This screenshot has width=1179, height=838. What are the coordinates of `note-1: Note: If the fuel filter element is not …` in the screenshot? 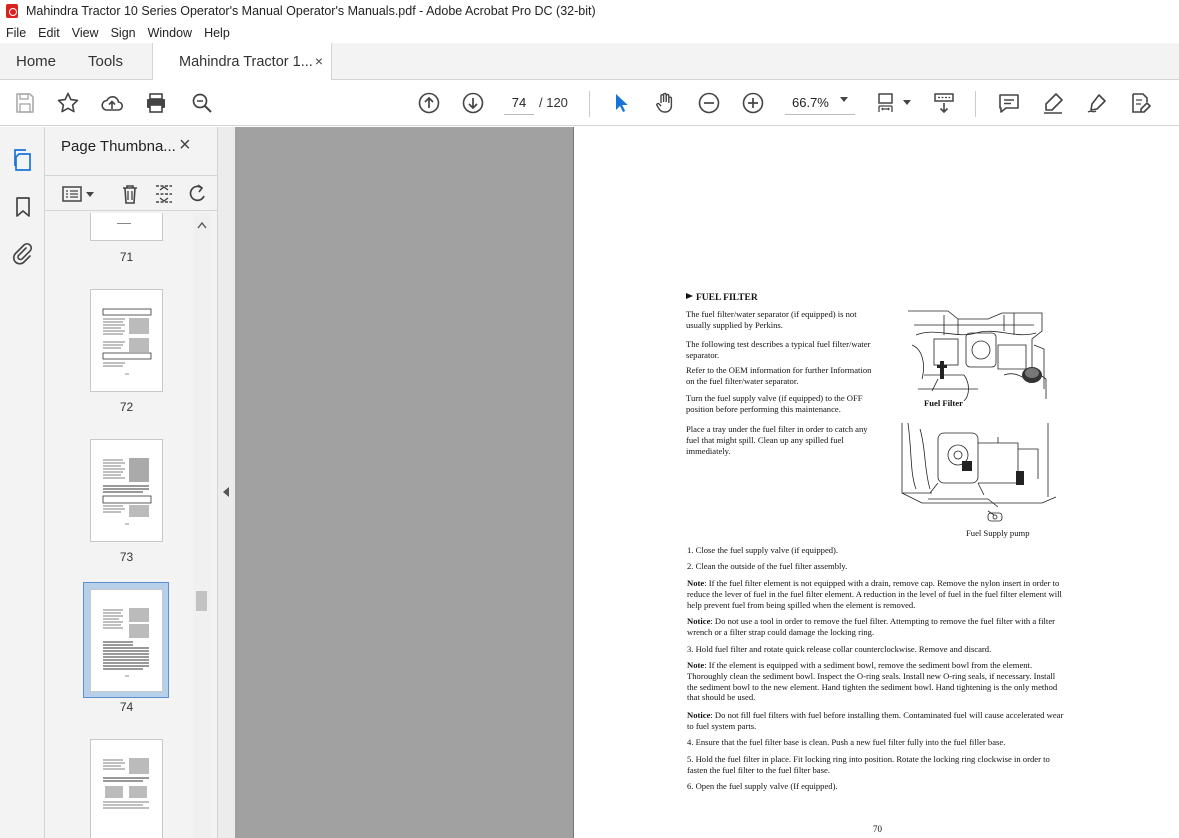 It's located at (877, 594).